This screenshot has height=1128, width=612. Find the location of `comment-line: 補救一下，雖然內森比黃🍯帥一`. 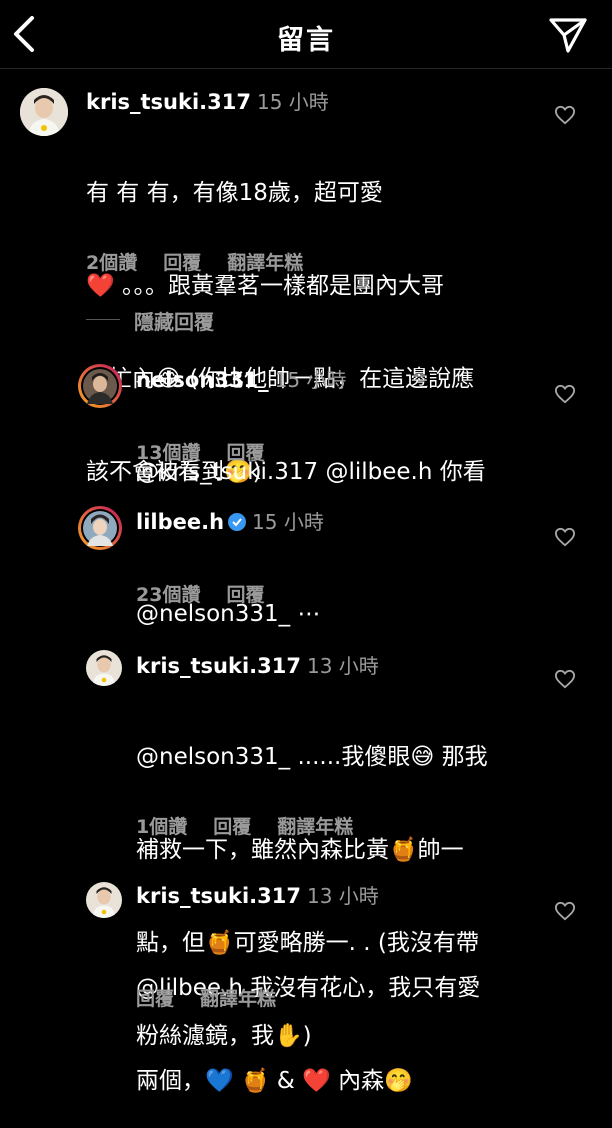

comment-line: 補救一下，雖然內森比黃🍯帥一 is located at coordinates (300, 850).